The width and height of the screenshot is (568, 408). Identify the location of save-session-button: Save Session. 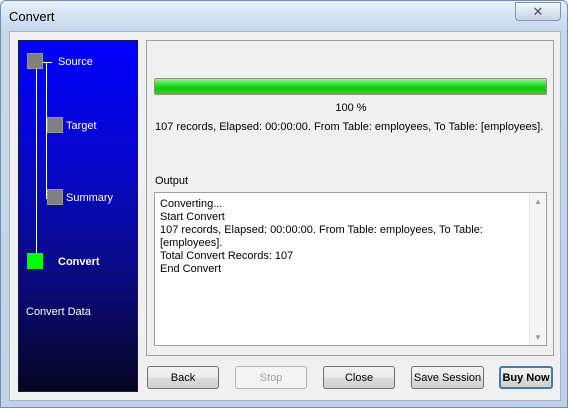
(447, 377).